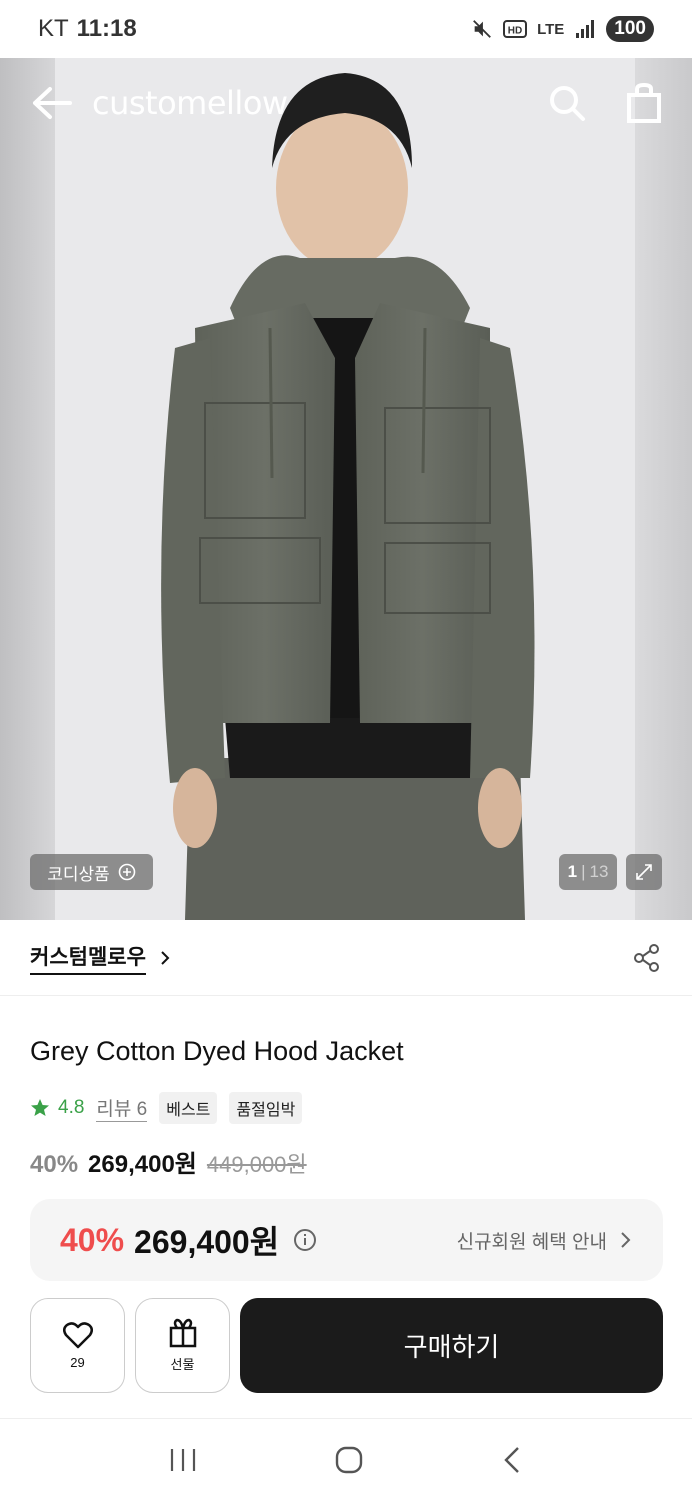  I want to click on original-price: 449,000원, so click(256, 1164).